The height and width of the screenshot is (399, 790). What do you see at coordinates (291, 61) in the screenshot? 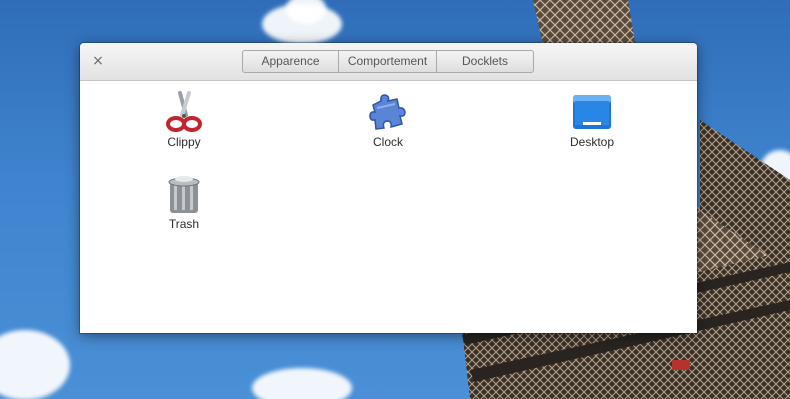
I see `tab-apparence: Apparence` at bounding box center [291, 61].